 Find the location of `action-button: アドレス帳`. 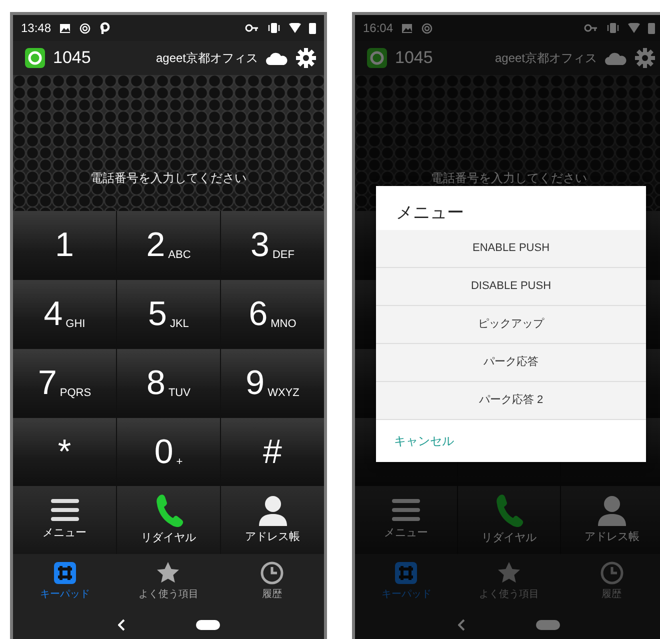

action-button: アドレス帳 is located at coordinates (272, 520).